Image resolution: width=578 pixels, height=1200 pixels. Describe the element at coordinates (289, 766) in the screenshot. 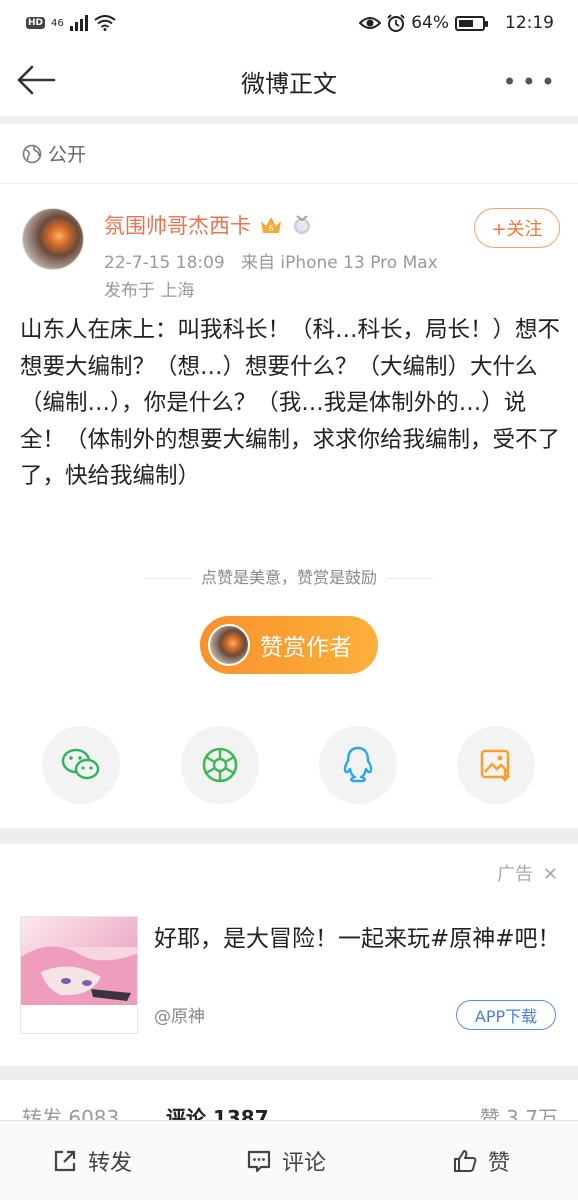

I see `share-row` at that location.